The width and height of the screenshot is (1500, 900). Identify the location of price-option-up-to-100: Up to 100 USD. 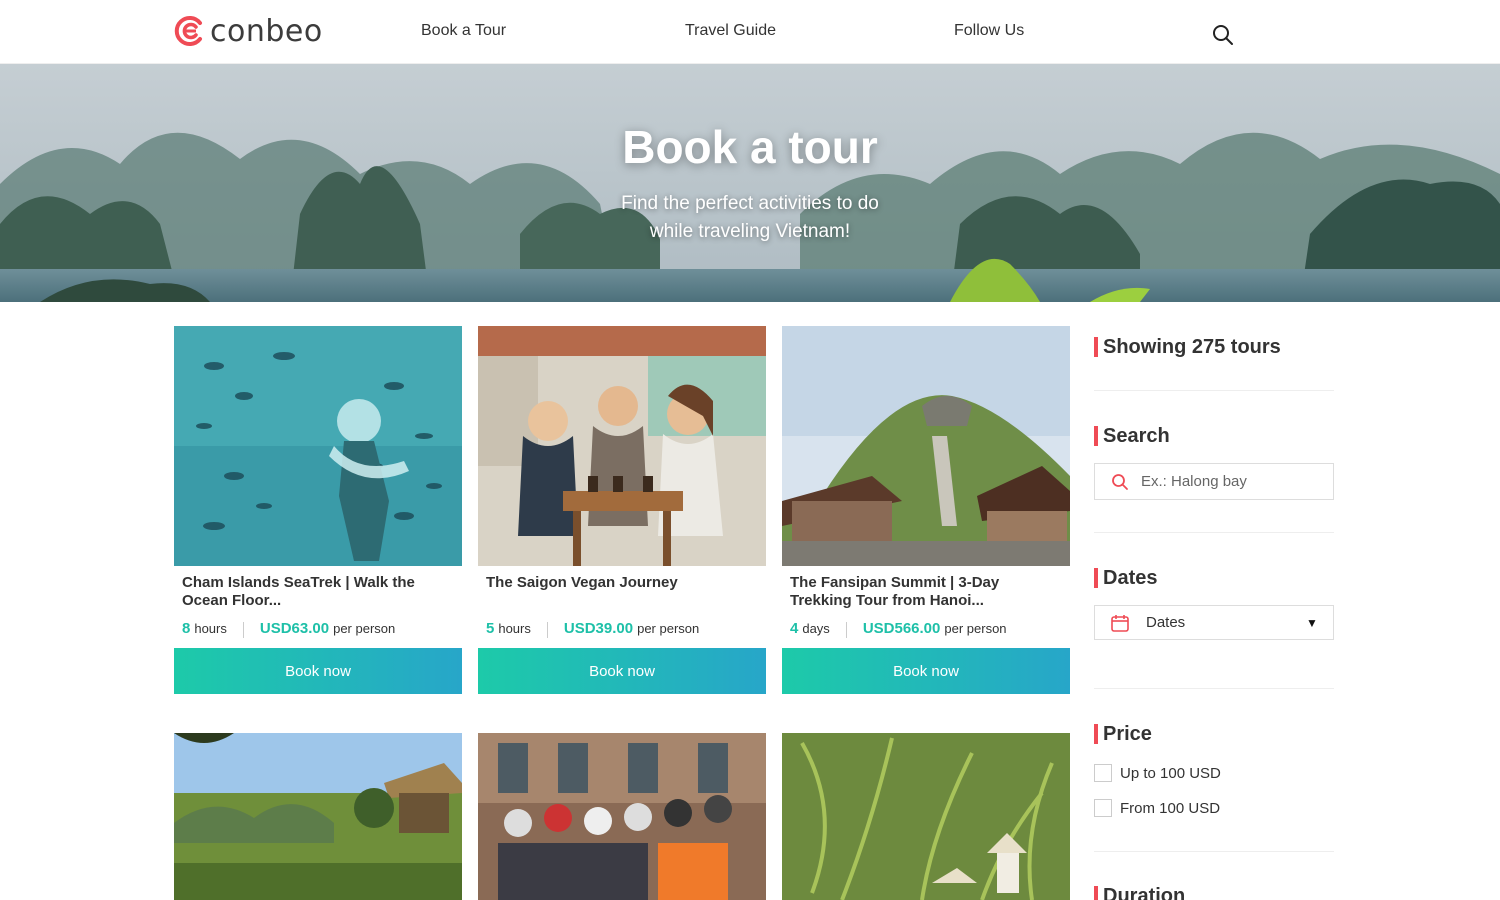
(1157, 773).